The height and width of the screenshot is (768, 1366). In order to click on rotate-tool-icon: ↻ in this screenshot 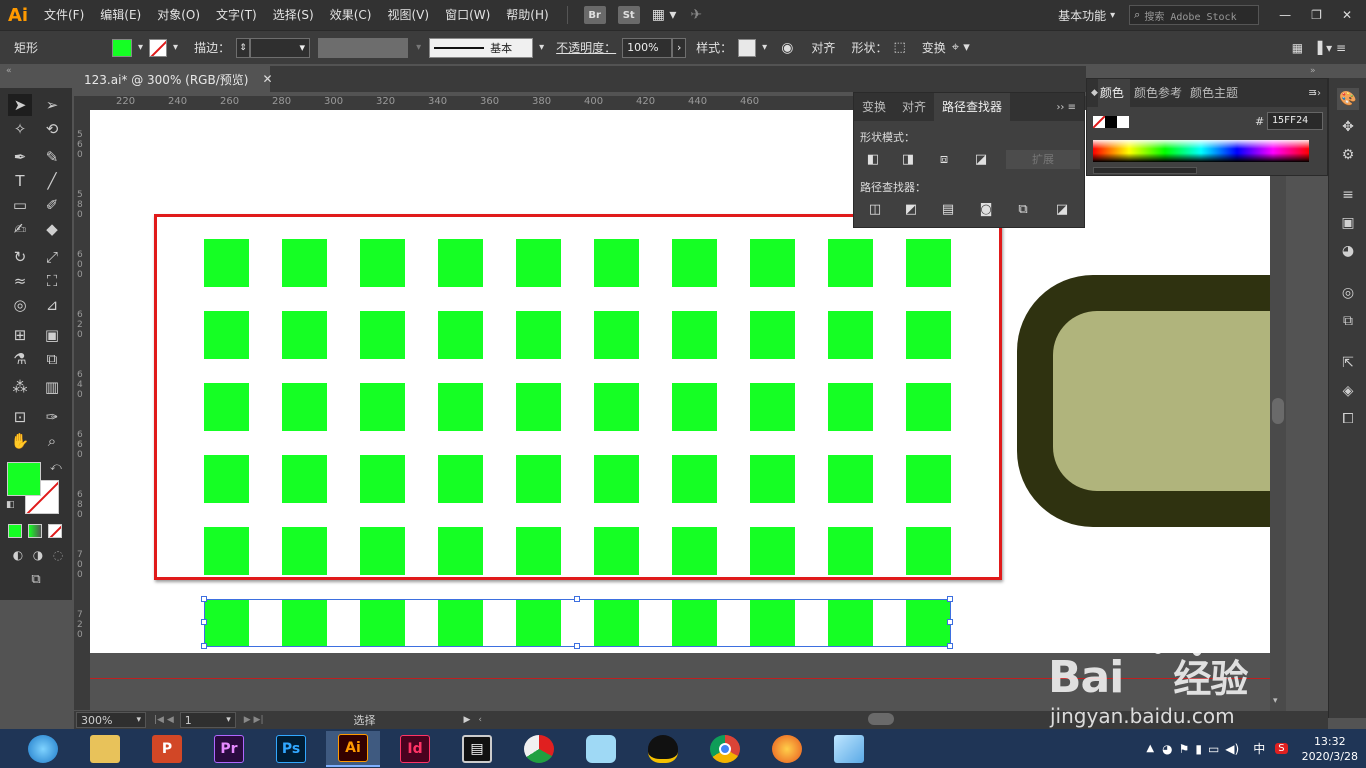, I will do `click(20, 257)`.